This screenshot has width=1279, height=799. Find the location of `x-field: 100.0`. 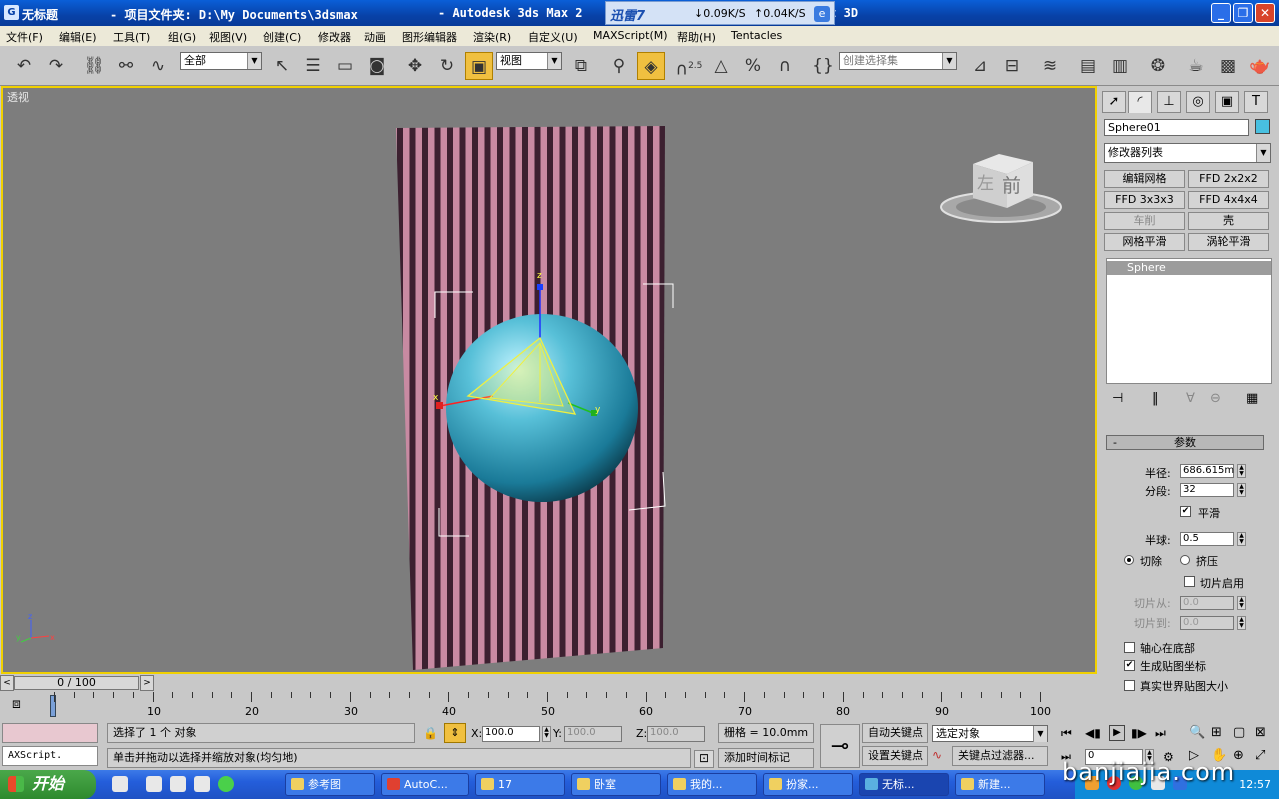

x-field: 100.0 is located at coordinates (511, 734).